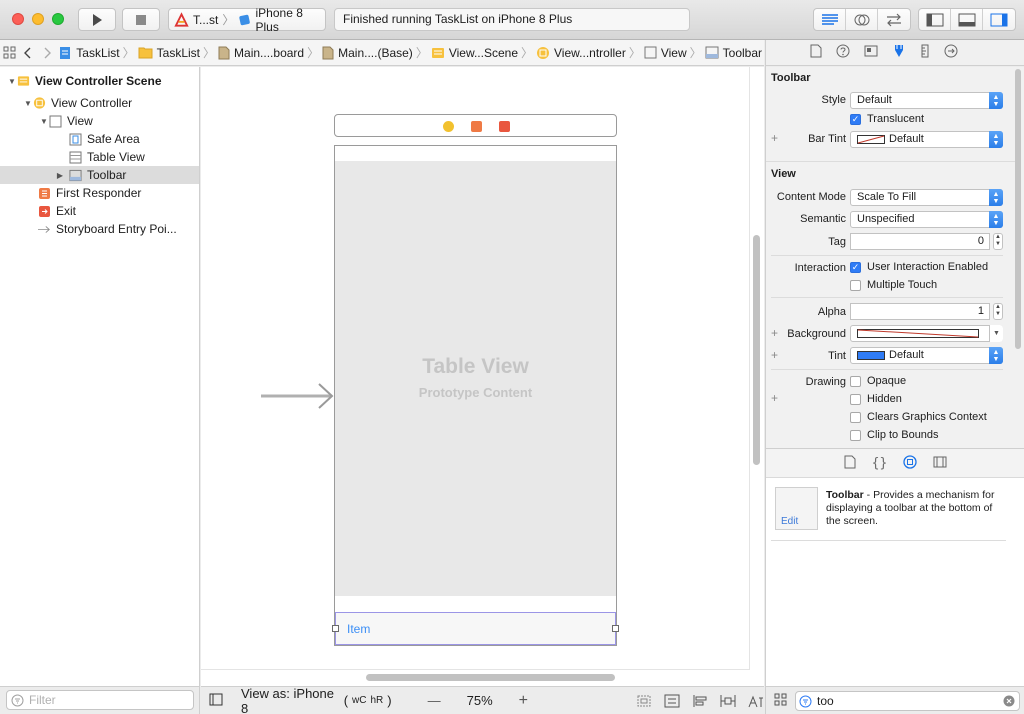 Image resolution: width=1024 pixels, height=714 pixels. I want to click on toolbar-bar-button-item: Item, so click(358, 629).